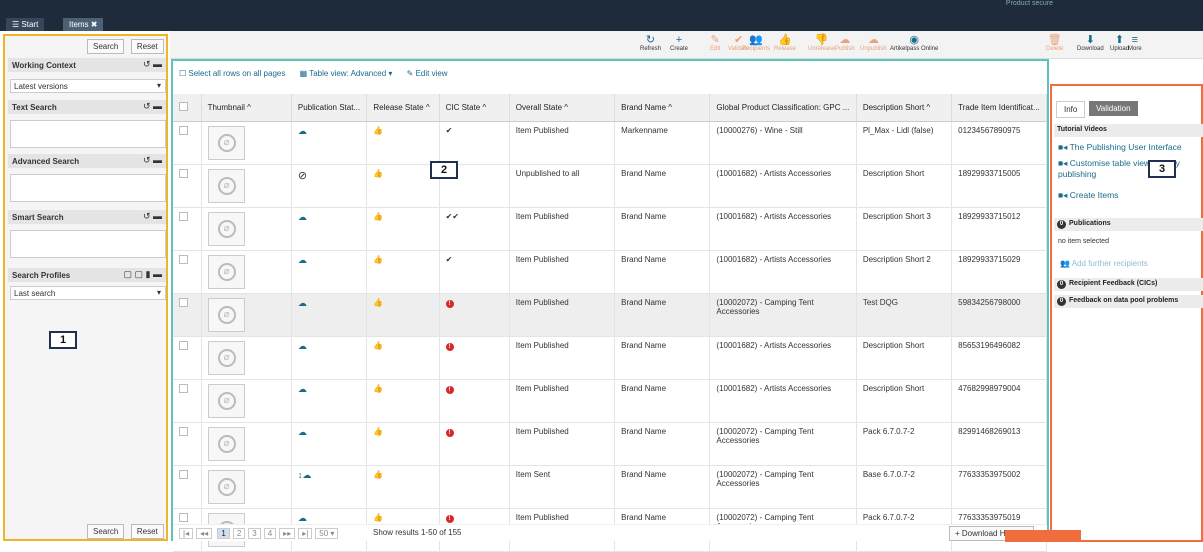  I want to click on toolbar-button-more: ≡ More, so click(1135, 43).